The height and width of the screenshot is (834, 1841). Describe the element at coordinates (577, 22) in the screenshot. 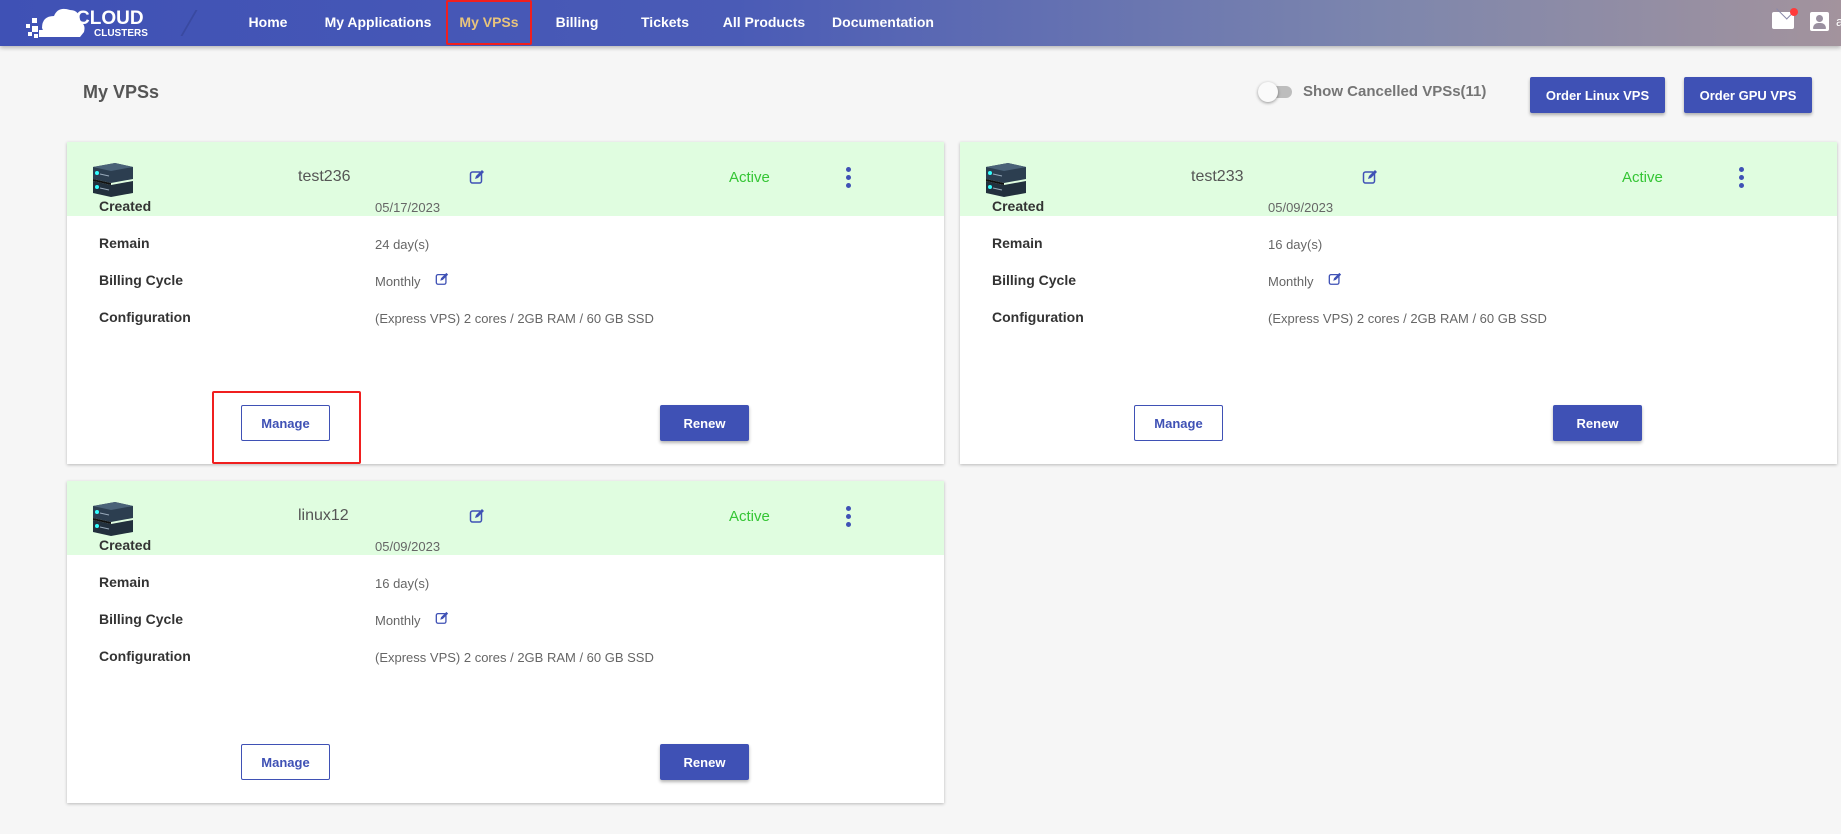

I see `nav-billing: Billing` at that location.